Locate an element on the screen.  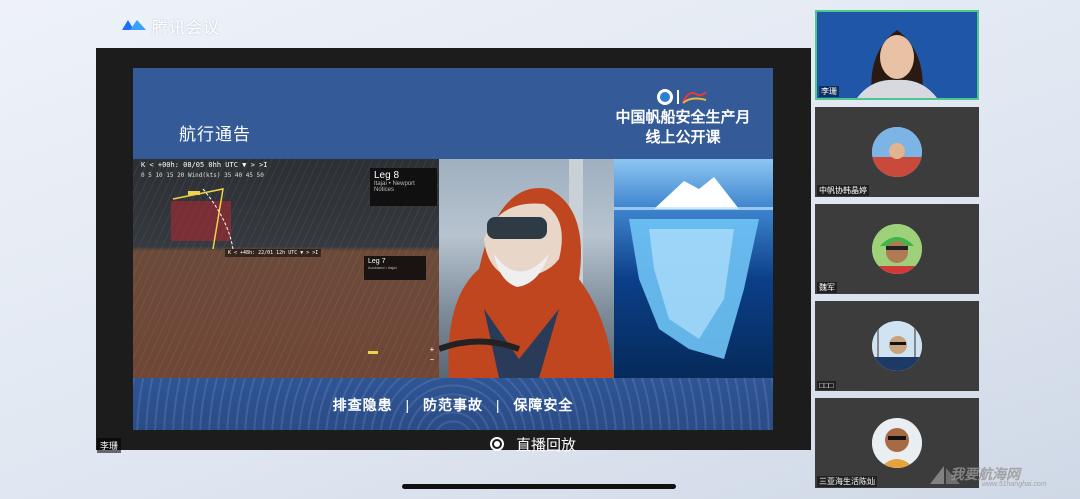
zoom-out-icon: − is located at coordinates (432, 359).